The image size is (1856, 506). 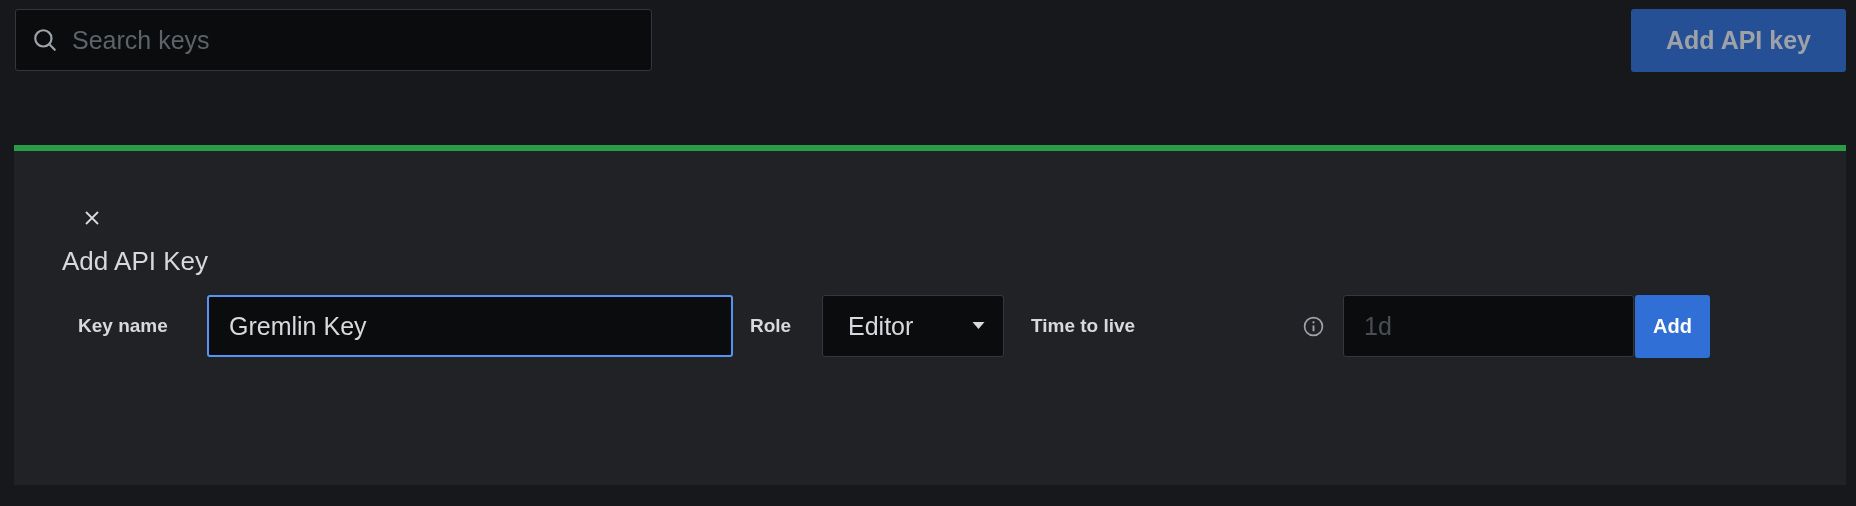 I want to click on close-icon, so click(x=92, y=218).